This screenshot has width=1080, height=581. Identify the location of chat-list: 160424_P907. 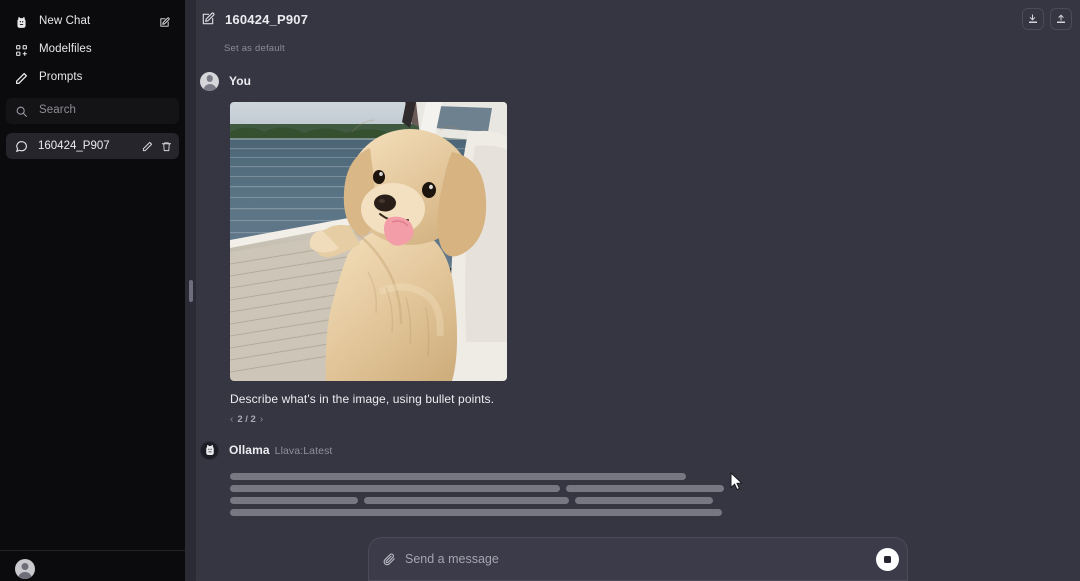
(92, 146).